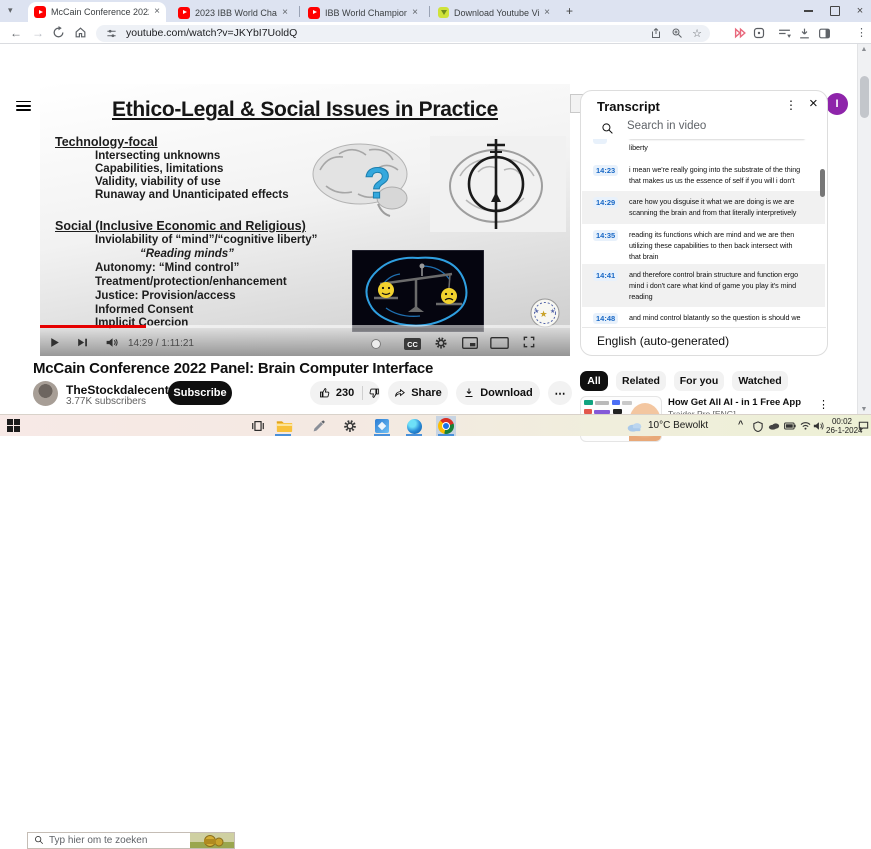 The width and height of the screenshot is (871, 849). I want to click on tune-icon, so click(111, 33).